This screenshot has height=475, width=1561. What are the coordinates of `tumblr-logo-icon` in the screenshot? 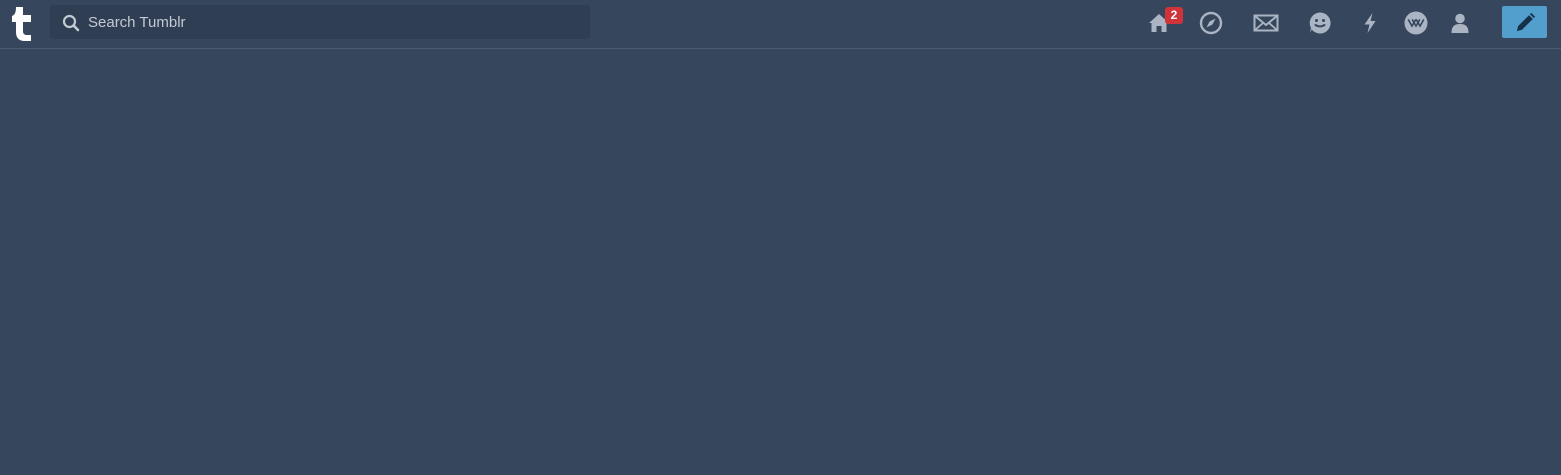 It's located at (21, 23).